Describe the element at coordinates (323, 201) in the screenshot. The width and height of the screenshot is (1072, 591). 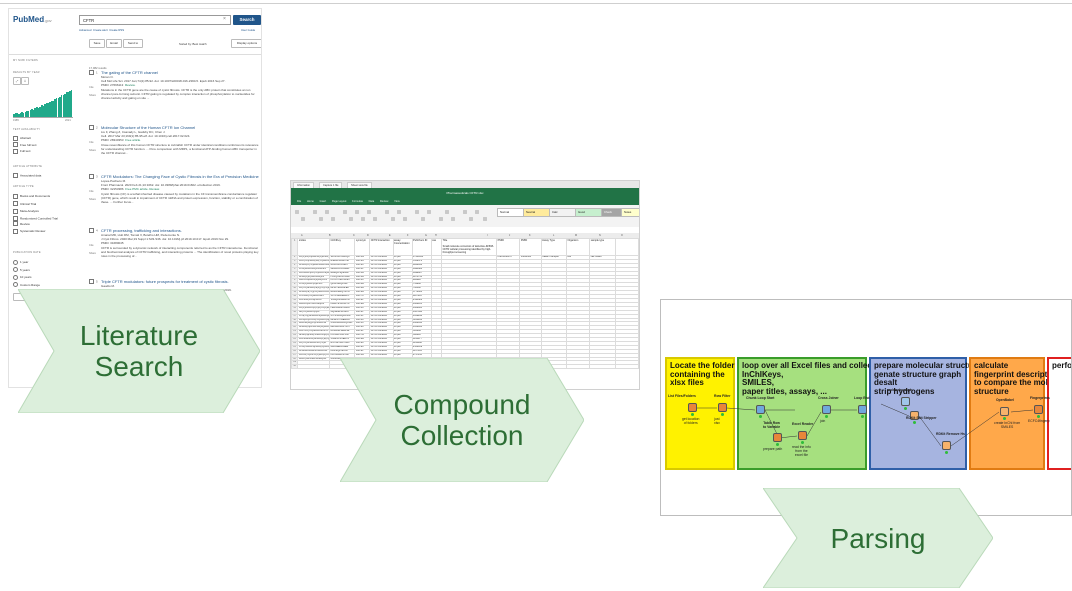
I see `menu-insert: Insert` at that location.